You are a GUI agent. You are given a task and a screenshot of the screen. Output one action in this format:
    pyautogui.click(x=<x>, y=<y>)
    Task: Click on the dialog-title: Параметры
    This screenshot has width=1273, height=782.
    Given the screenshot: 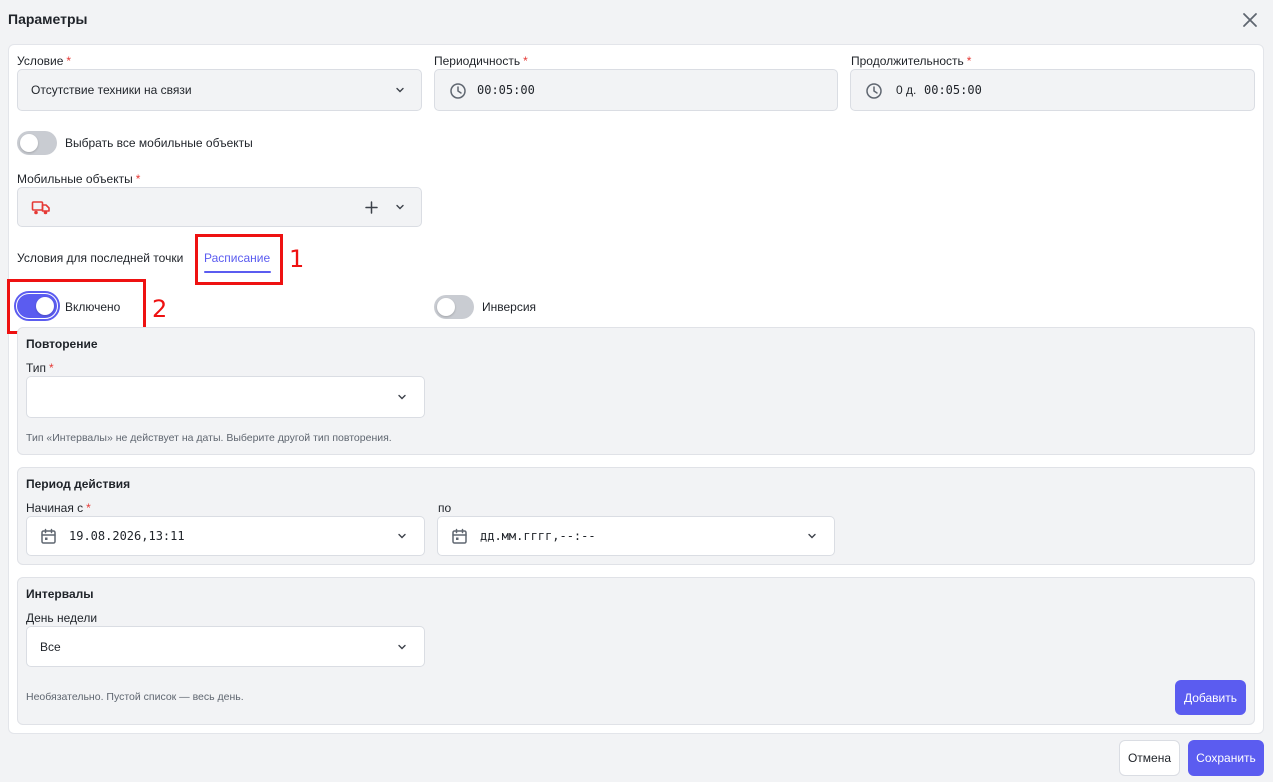 What is the action you would take?
    pyautogui.click(x=48, y=19)
    